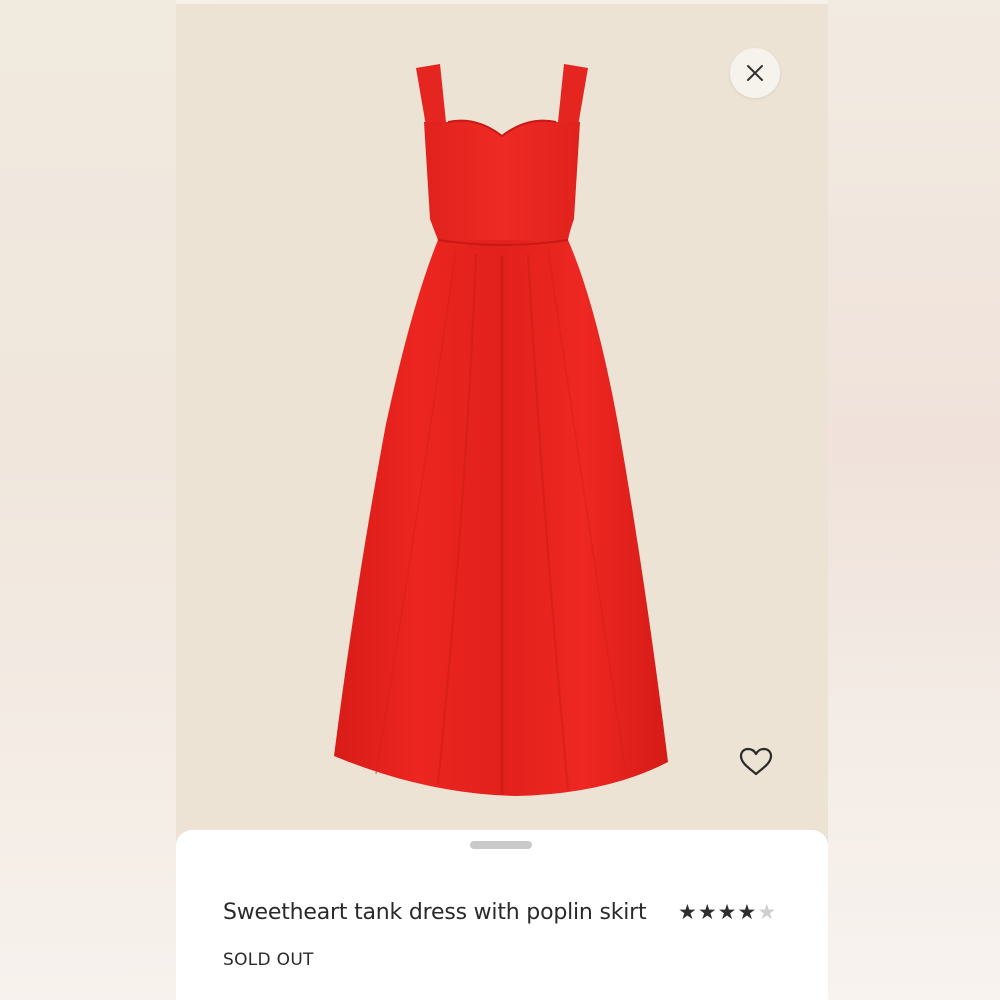 Image resolution: width=1000 pixels, height=1000 pixels. Describe the element at coordinates (268, 960) in the screenshot. I see `stock-status: SOLD OUT` at that location.